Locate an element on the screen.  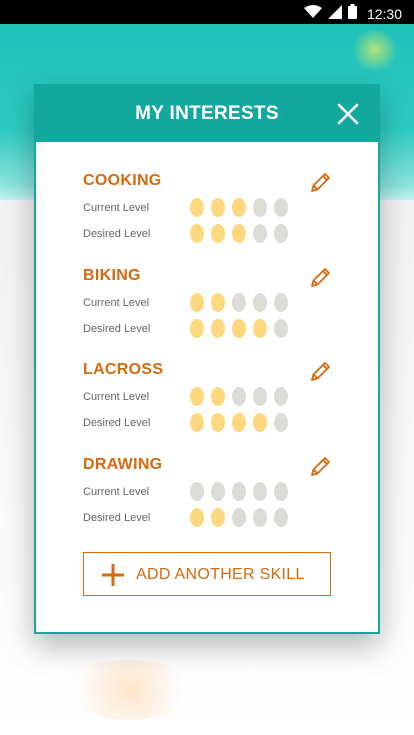
close-icon is located at coordinates (348, 114).